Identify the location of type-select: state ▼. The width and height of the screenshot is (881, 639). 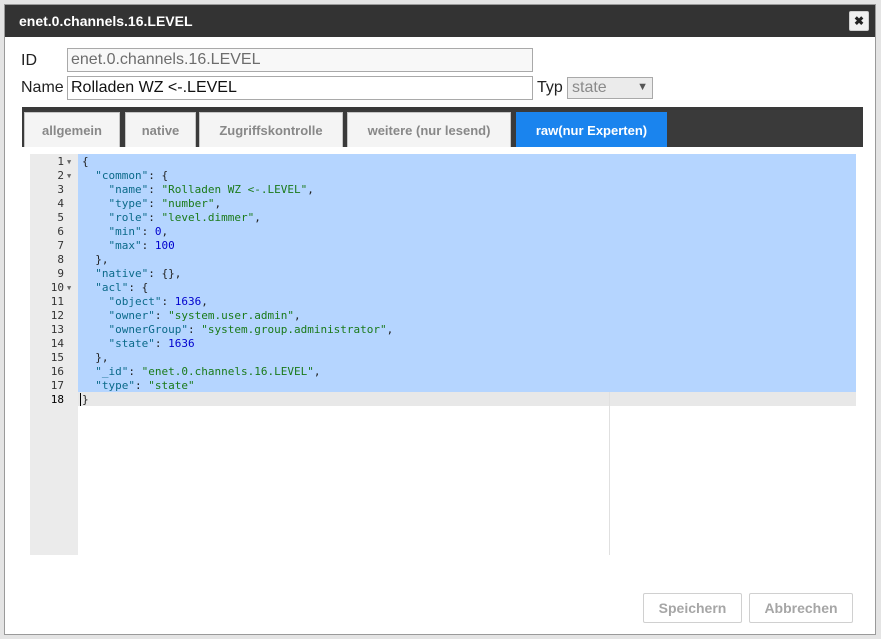
(610, 88).